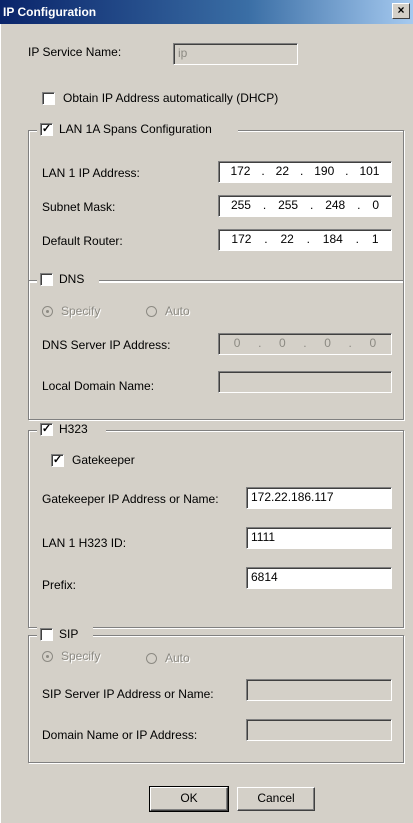 This screenshot has height=823, width=413. Describe the element at coordinates (81, 656) in the screenshot. I see `sip-specify-label: Specify` at that location.